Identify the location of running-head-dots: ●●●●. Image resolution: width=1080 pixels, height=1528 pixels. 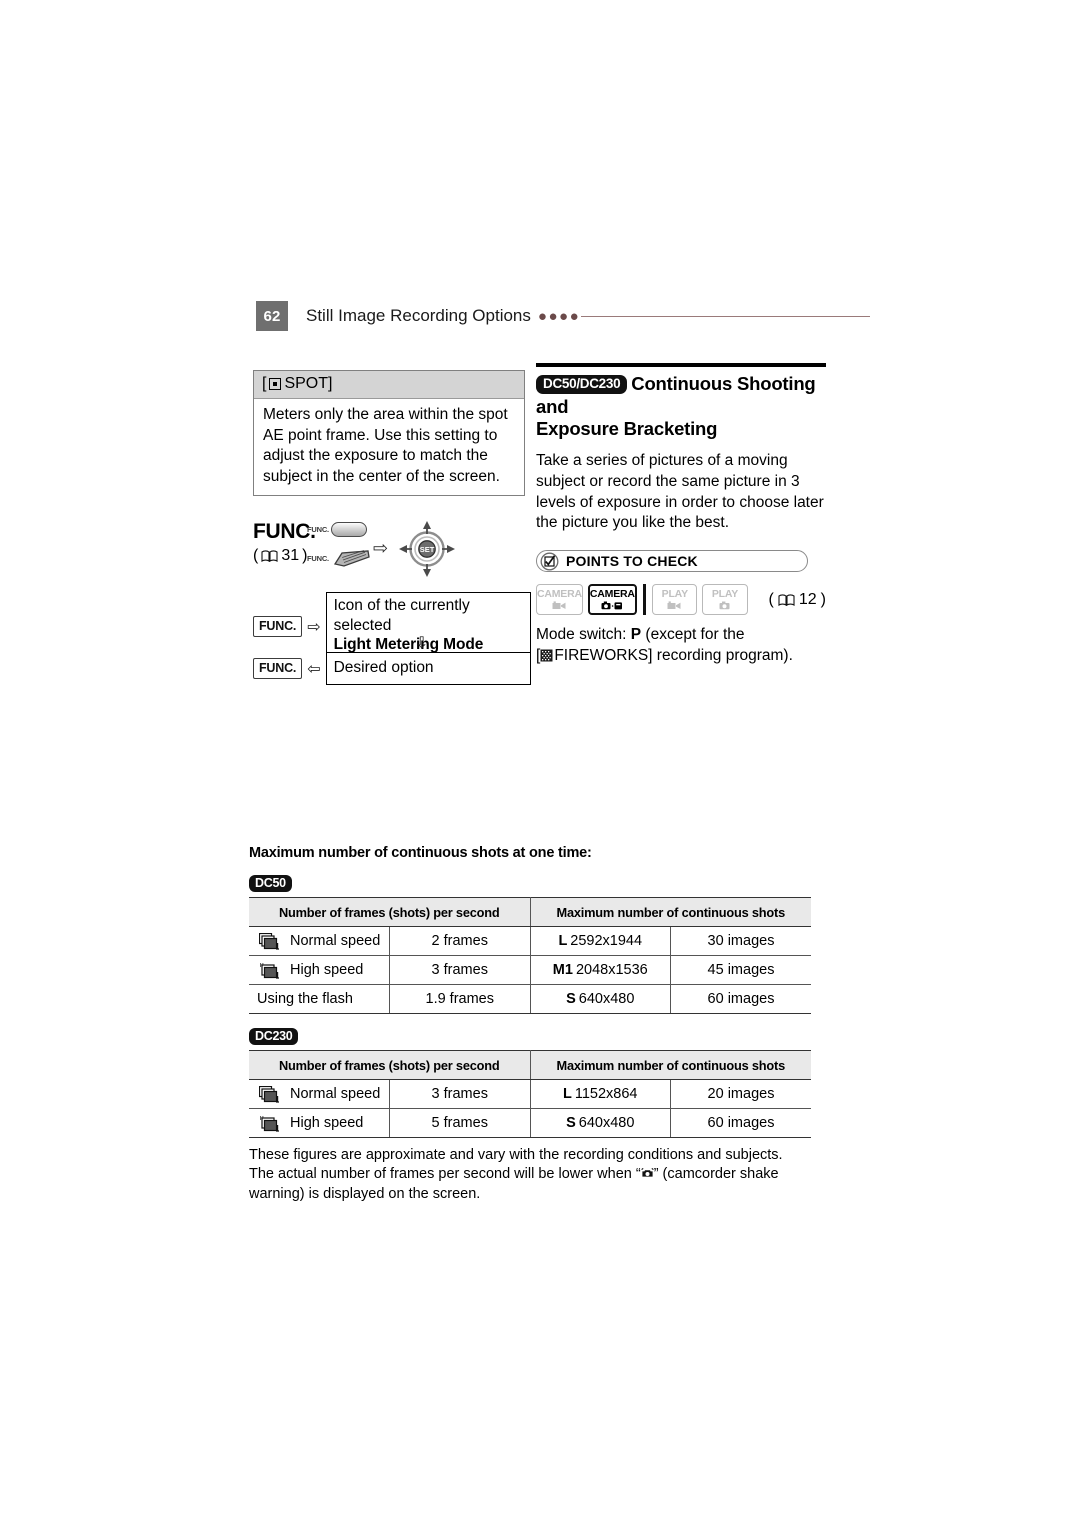
(559, 316).